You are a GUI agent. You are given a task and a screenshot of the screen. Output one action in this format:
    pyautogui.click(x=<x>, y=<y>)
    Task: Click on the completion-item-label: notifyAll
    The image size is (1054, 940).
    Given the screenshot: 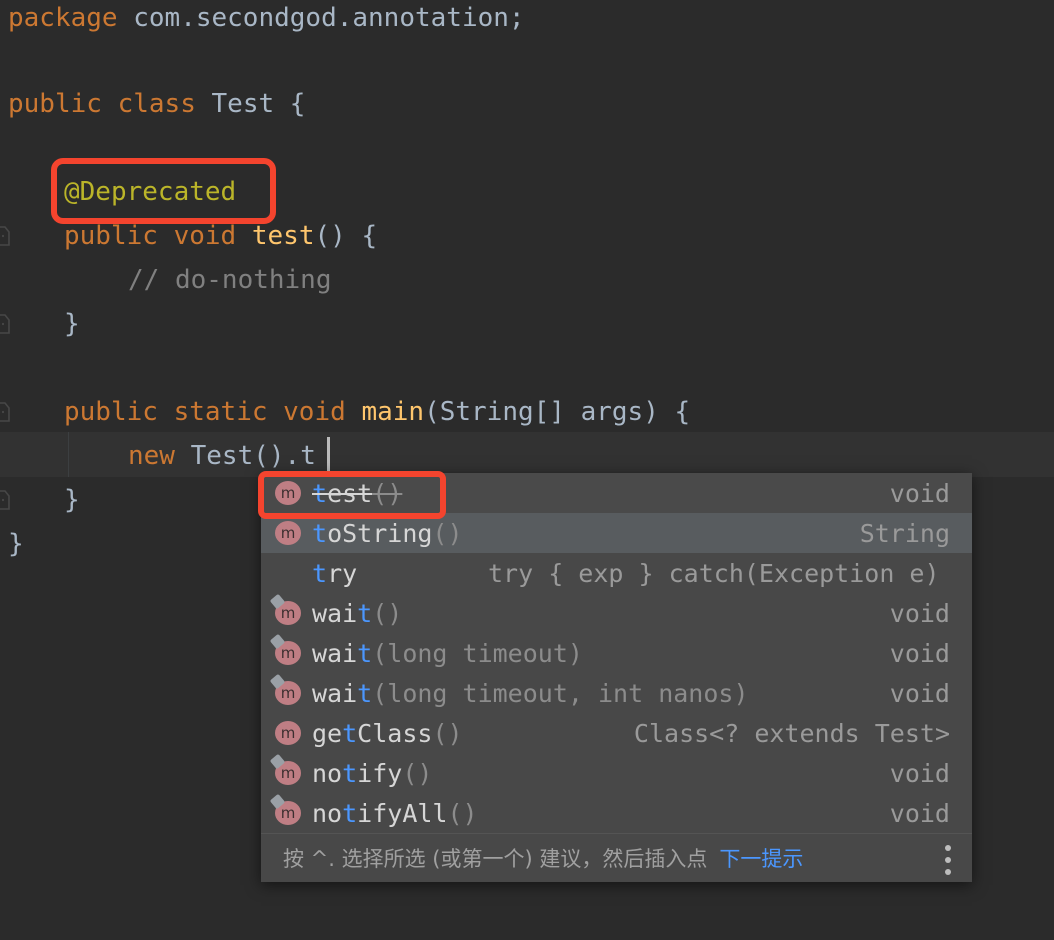 What is the action you would take?
    pyautogui.click(x=379, y=813)
    